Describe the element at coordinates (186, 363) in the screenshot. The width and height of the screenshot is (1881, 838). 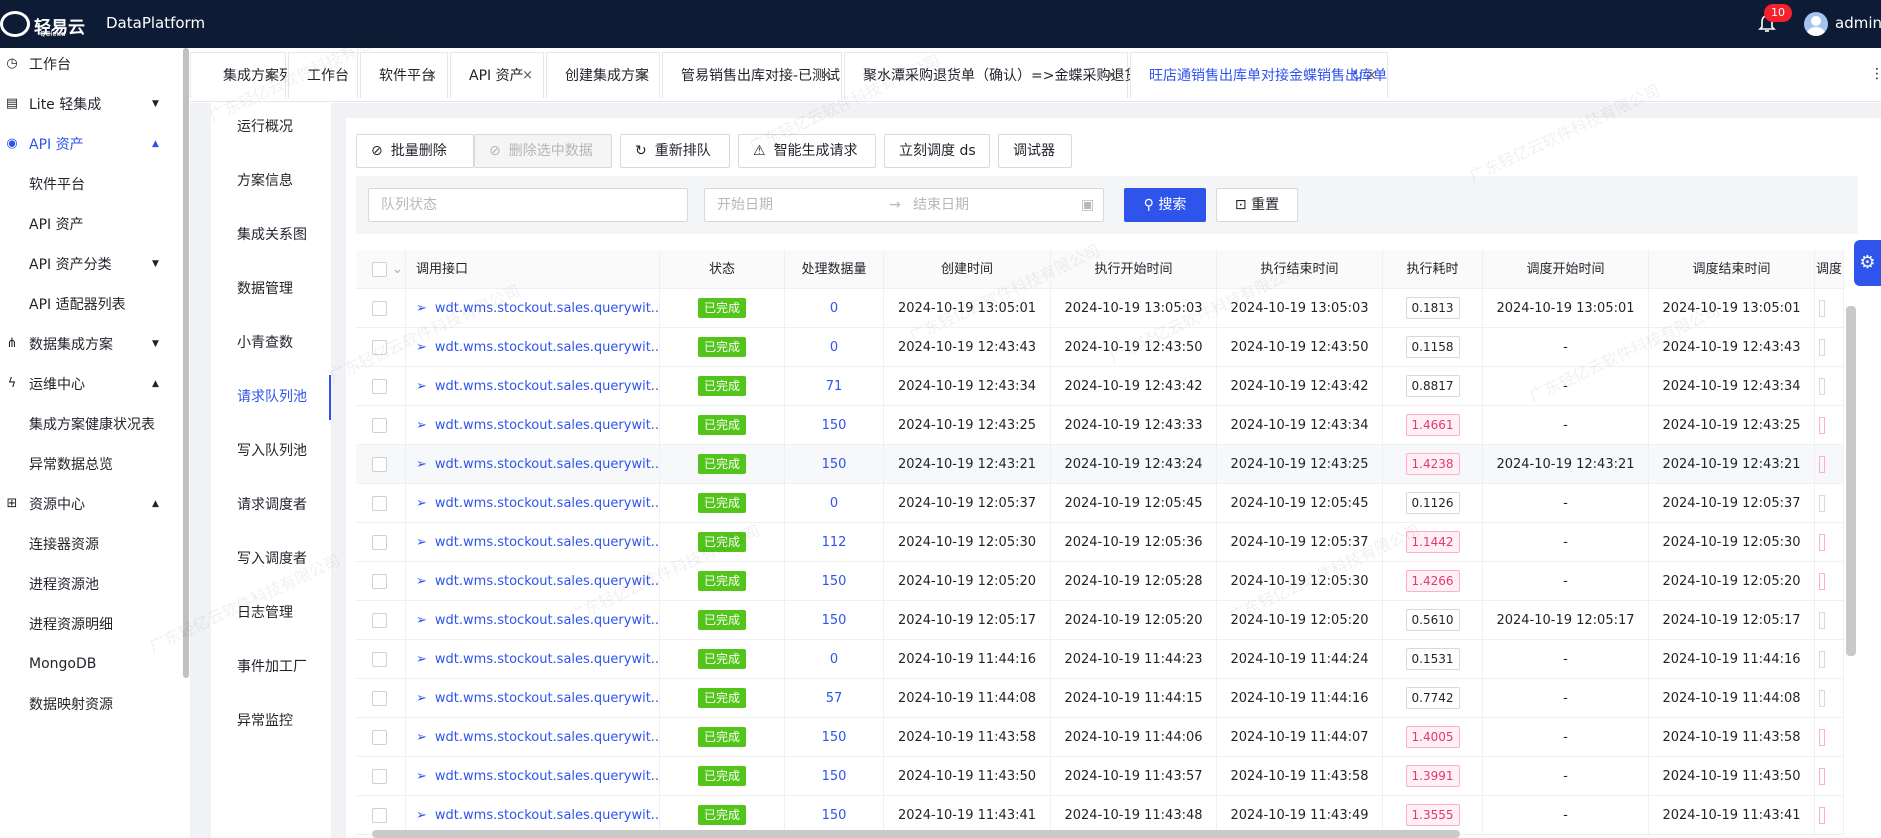
I see `sidebar-scrollbar` at that location.